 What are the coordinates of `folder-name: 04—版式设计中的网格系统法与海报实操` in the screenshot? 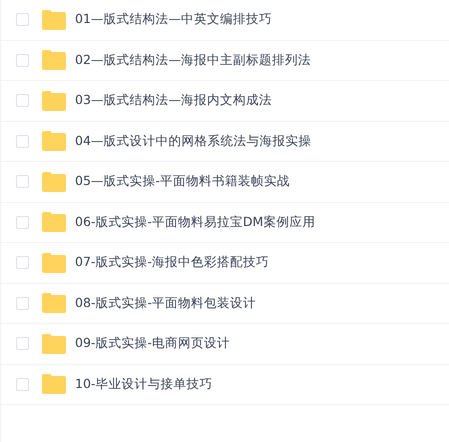 It's located at (193, 141).